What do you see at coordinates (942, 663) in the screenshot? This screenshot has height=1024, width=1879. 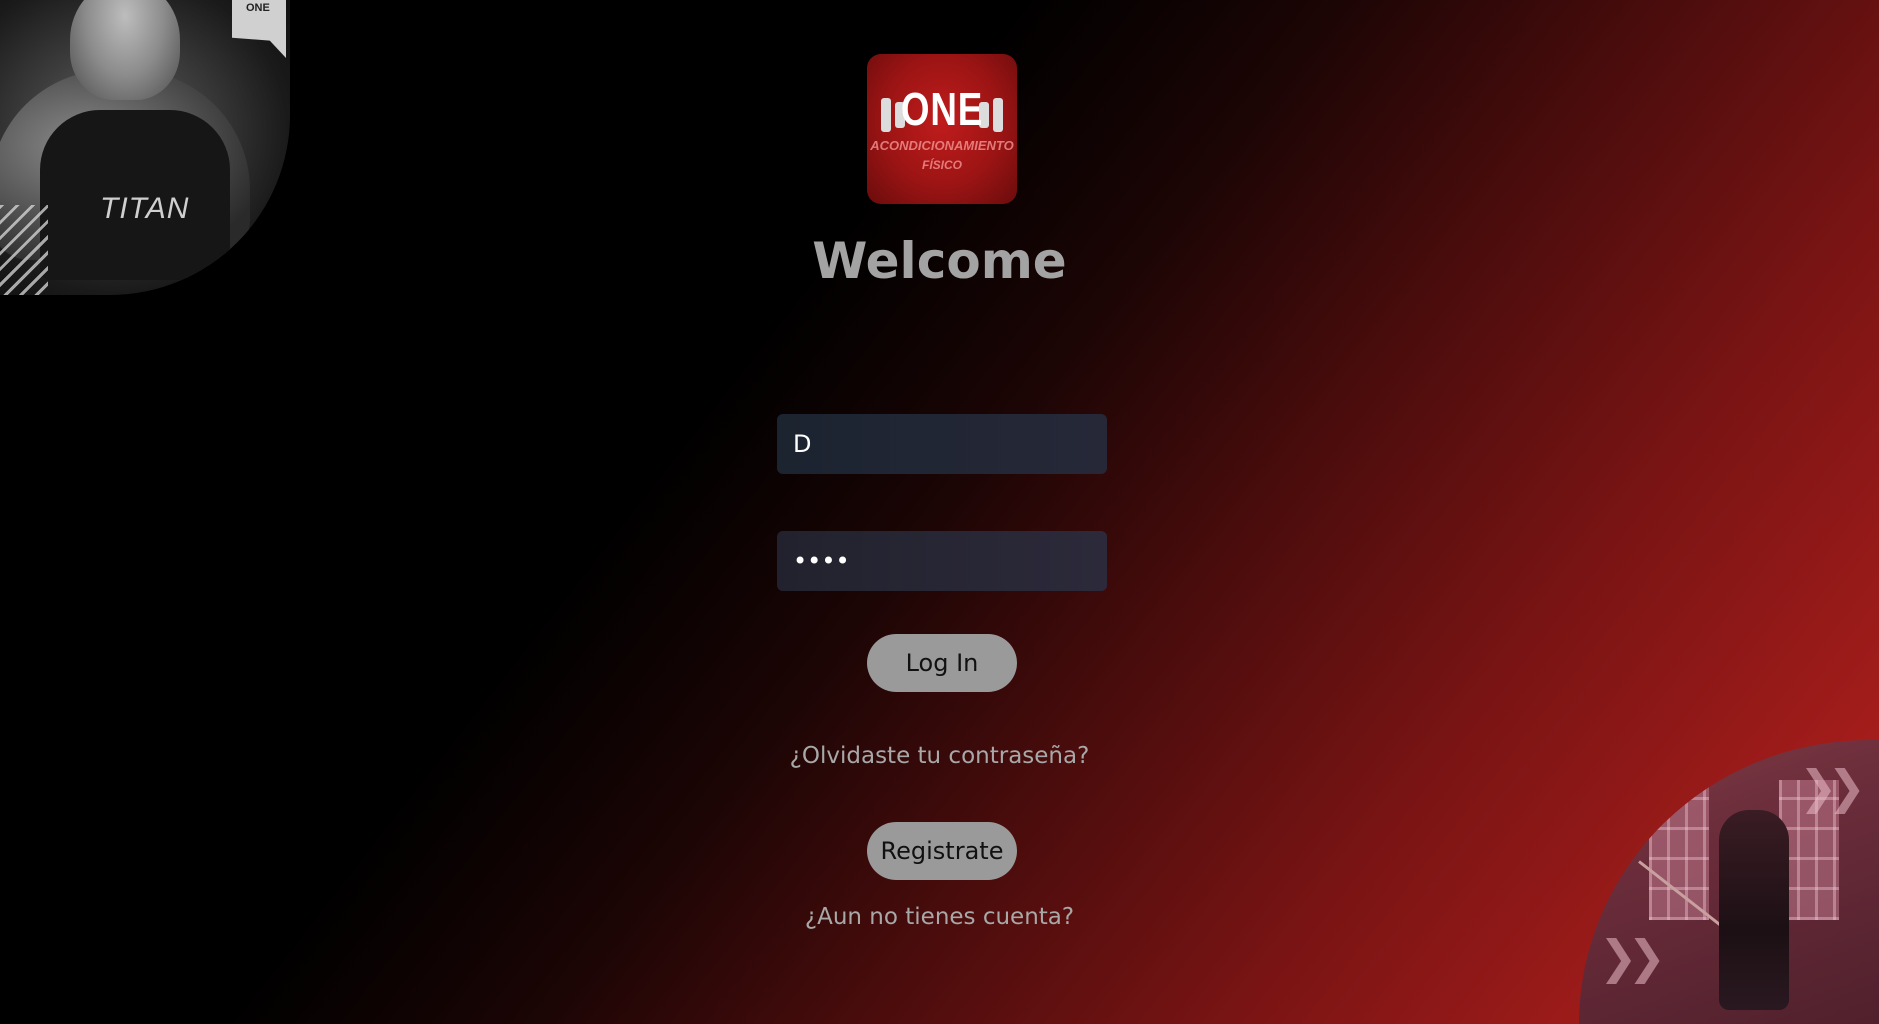 I see `login-button: Log In` at bounding box center [942, 663].